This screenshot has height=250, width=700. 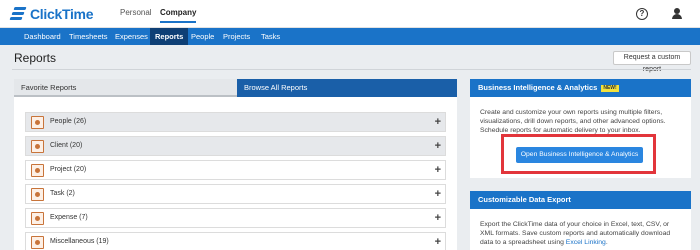 What do you see at coordinates (270, 36) in the screenshot?
I see `nav-tasks: Tasks` at bounding box center [270, 36].